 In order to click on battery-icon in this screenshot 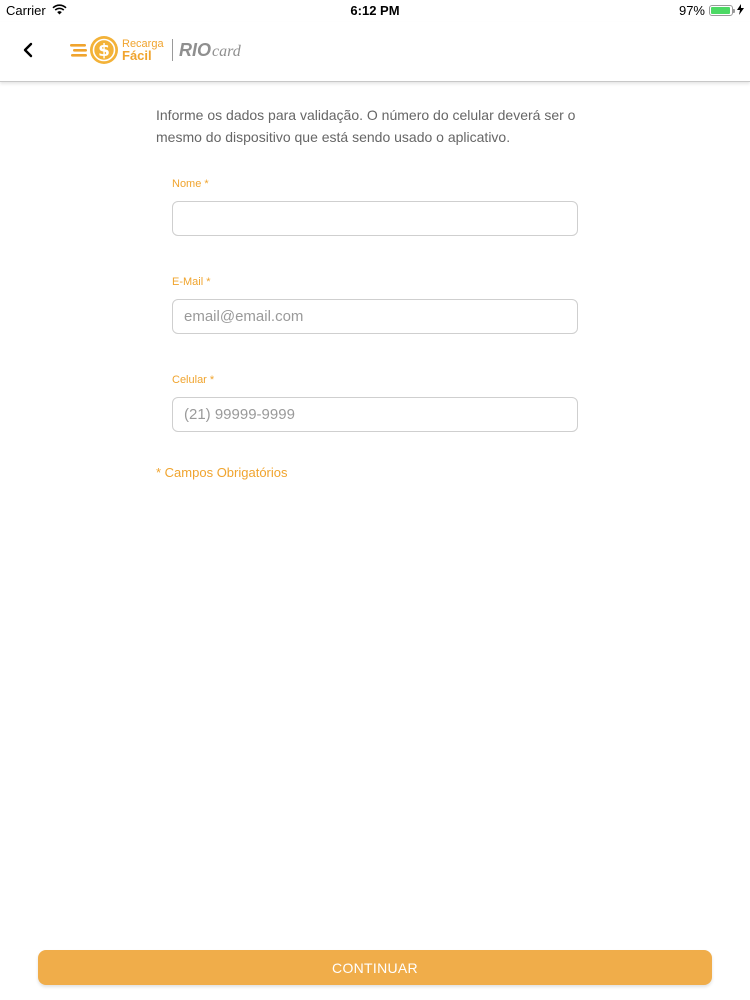, I will do `click(722, 10)`.